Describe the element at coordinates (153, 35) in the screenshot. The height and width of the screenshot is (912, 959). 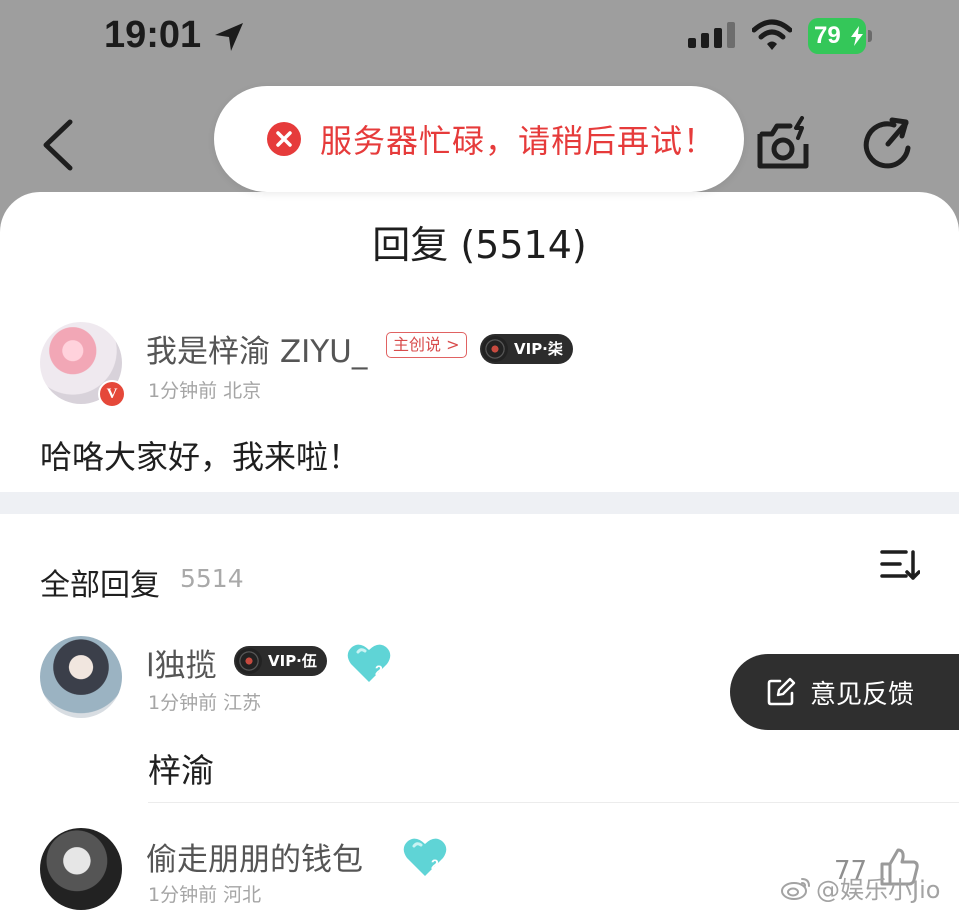
I see `status-time: 19:01` at that location.